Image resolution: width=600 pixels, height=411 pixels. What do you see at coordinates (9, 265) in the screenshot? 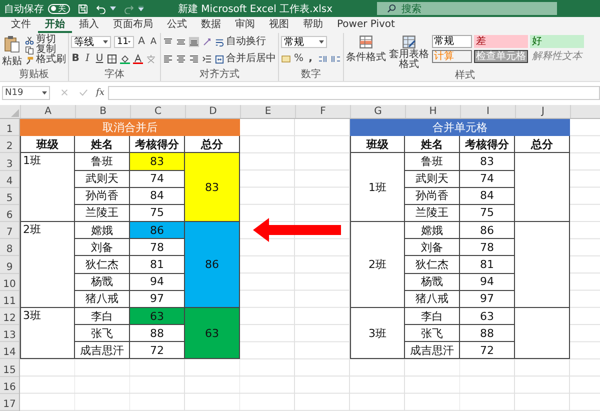
I see `row-header: 9` at bounding box center [9, 265].